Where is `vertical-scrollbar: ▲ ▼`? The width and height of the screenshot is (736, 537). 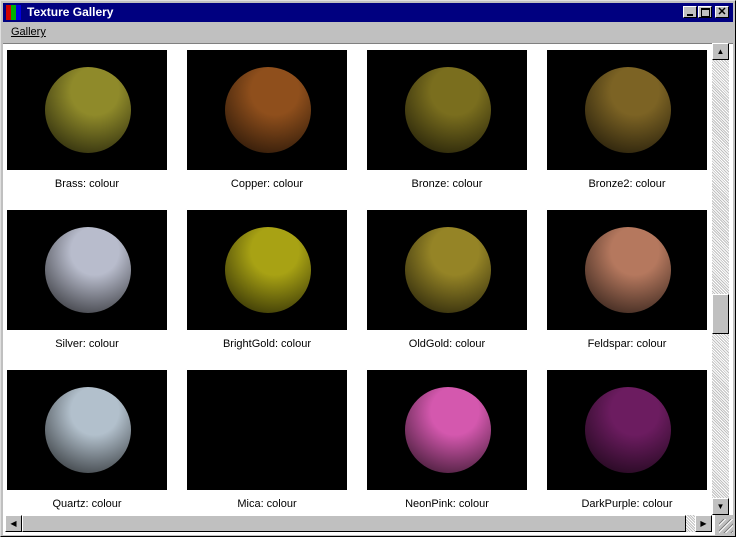 vertical-scrollbar: ▲ ▼ is located at coordinates (720, 279).